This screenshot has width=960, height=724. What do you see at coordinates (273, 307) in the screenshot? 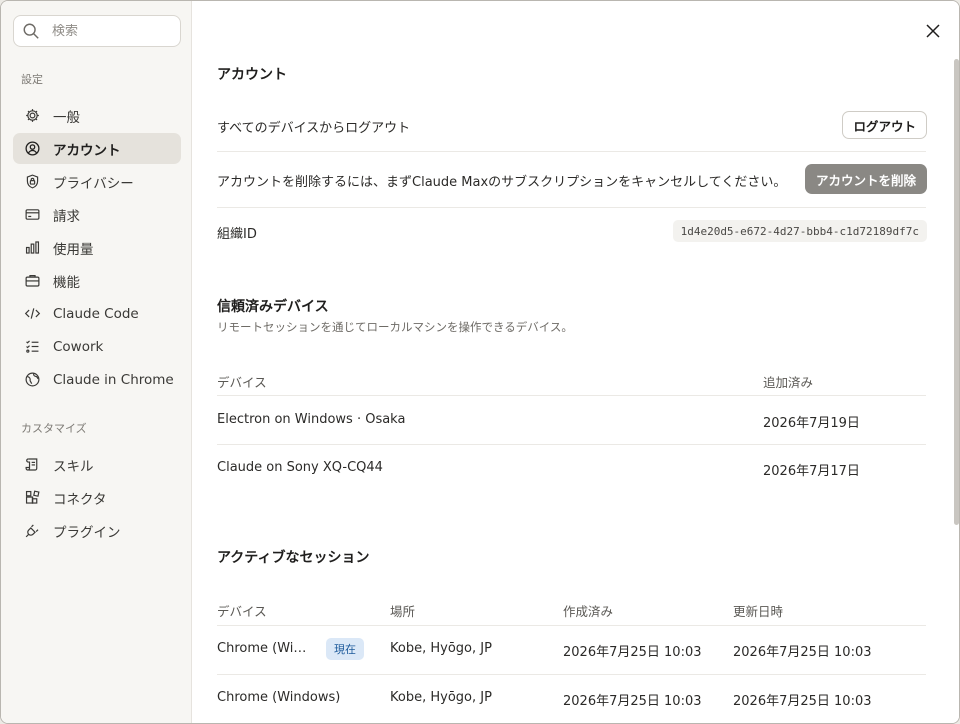
I see `section-title-trusted-devices: 信頼済みデバイス` at bounding box center [273, 307].